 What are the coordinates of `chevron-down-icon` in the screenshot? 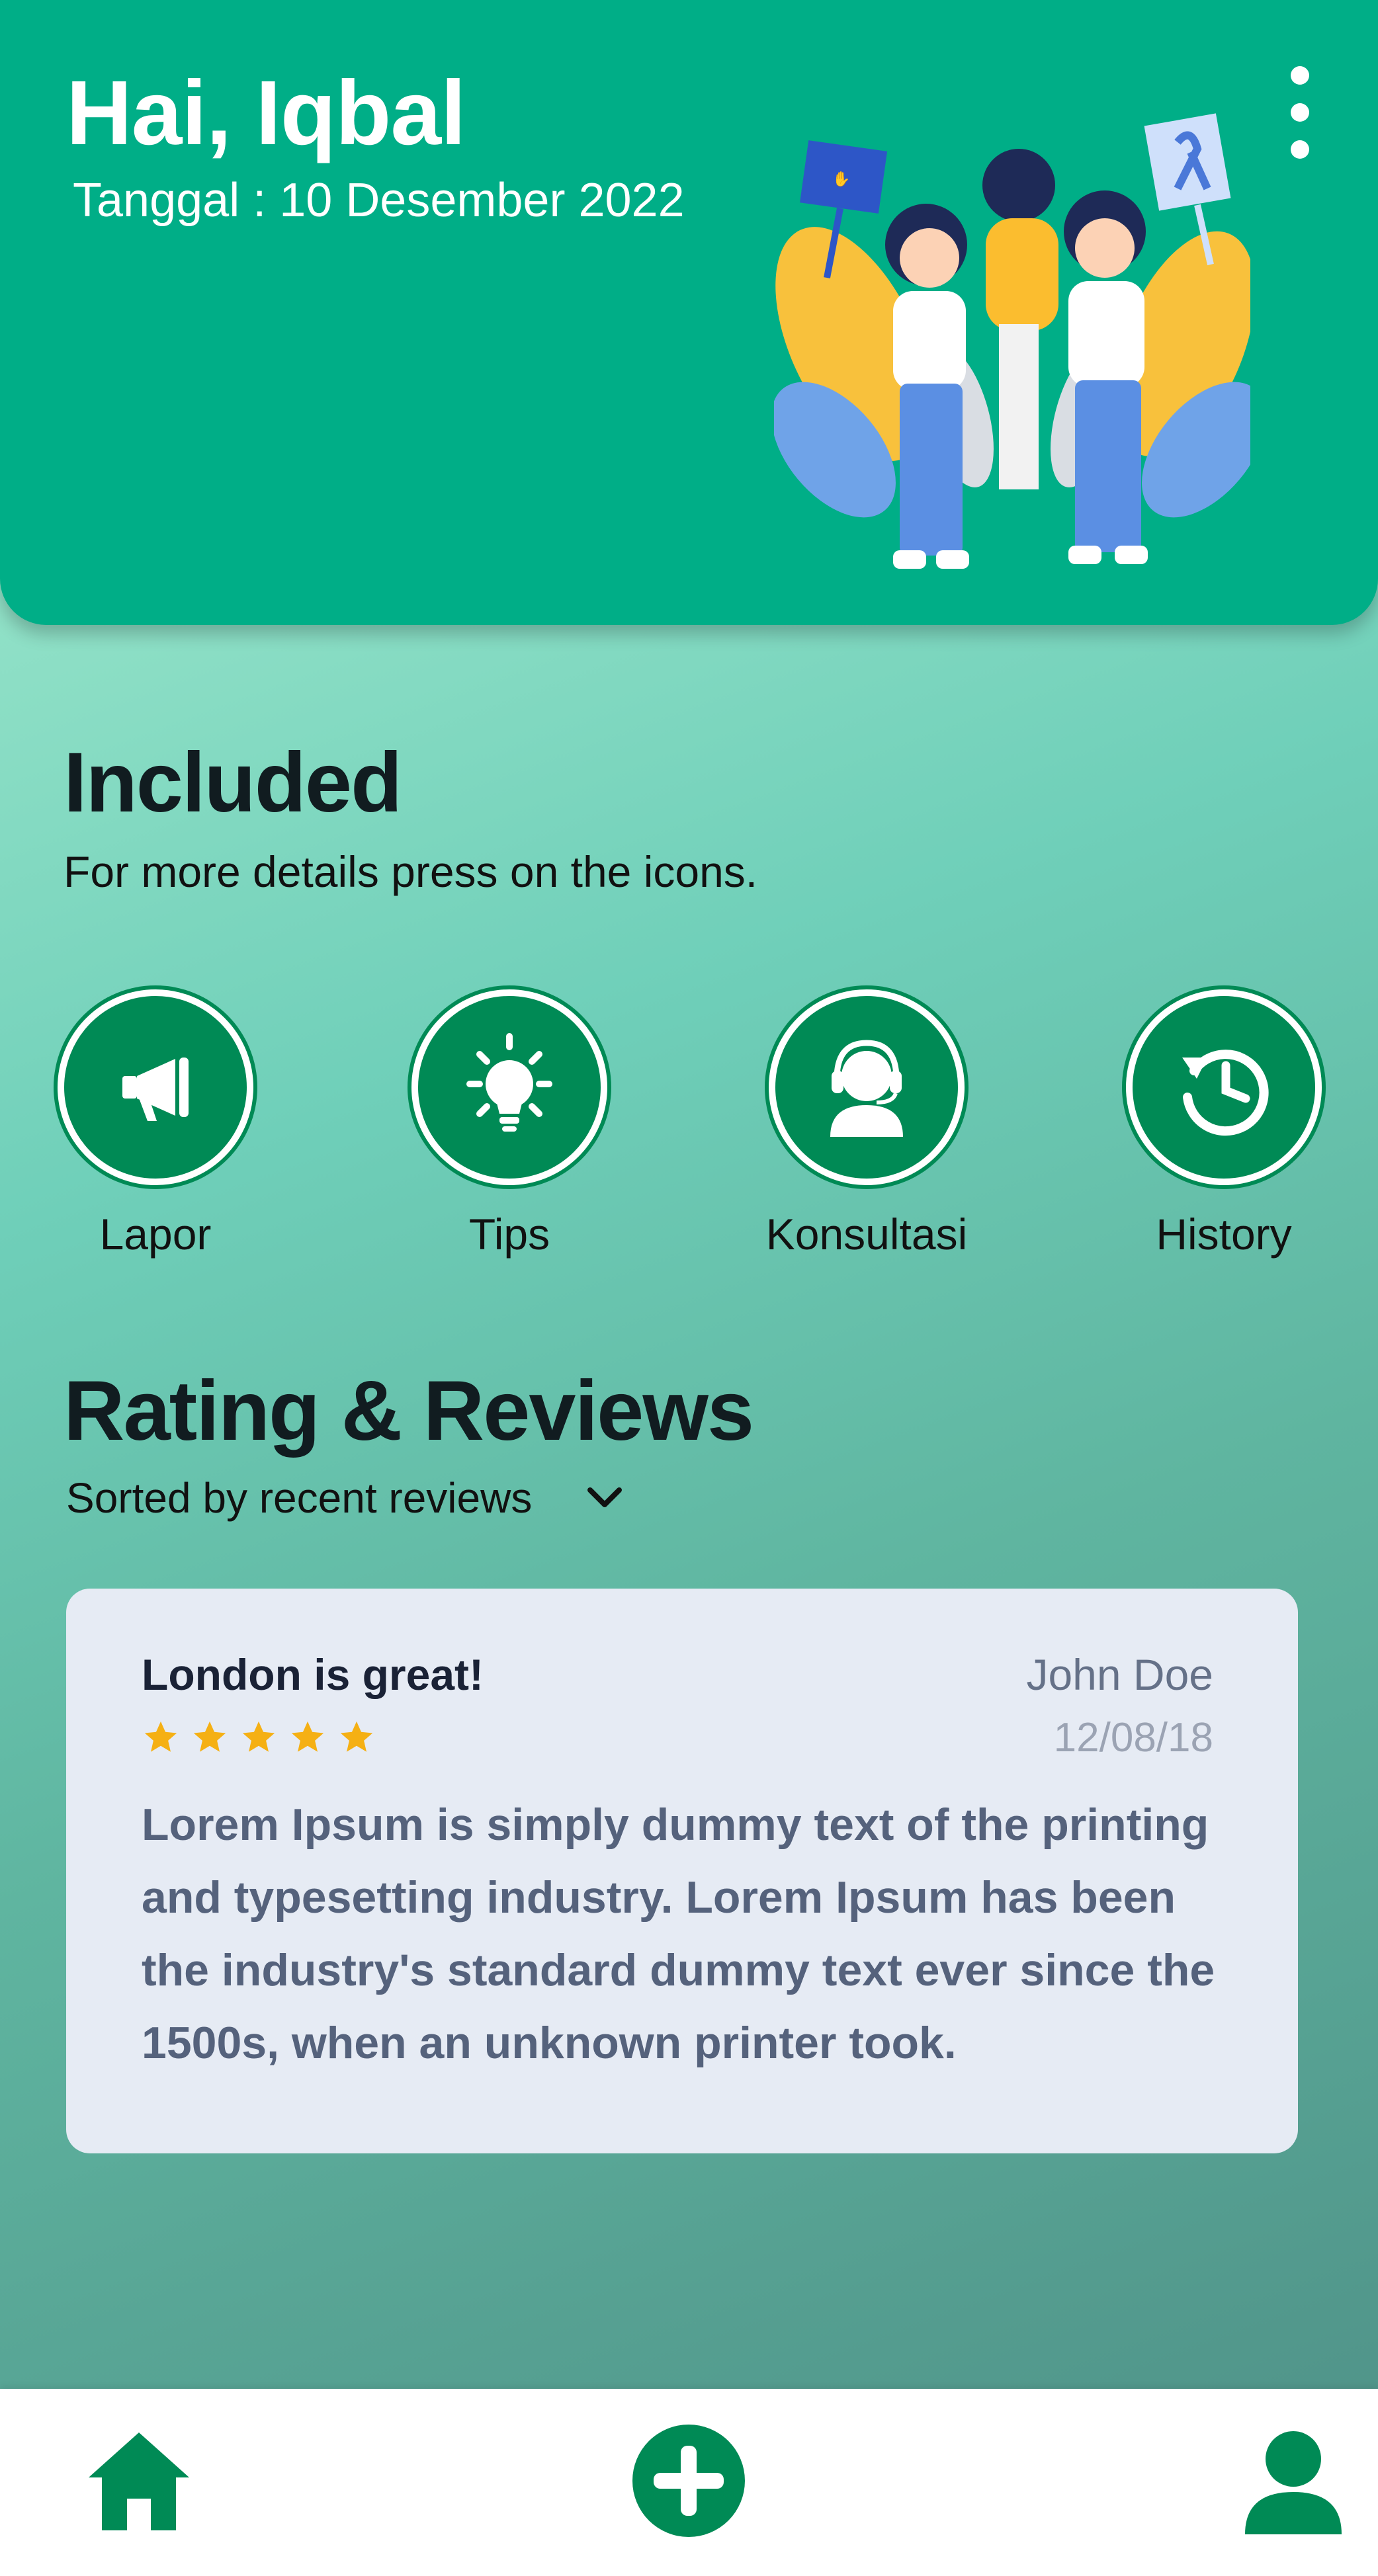 It's located at (605, 1497).